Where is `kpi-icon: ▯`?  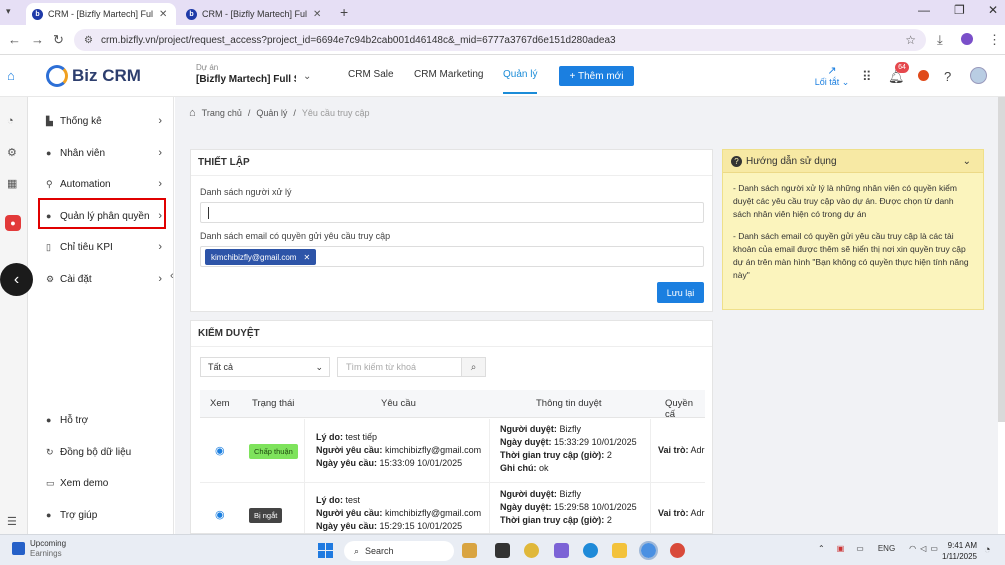 kpi-icon: ▯ is located at coordinates (48, 246).